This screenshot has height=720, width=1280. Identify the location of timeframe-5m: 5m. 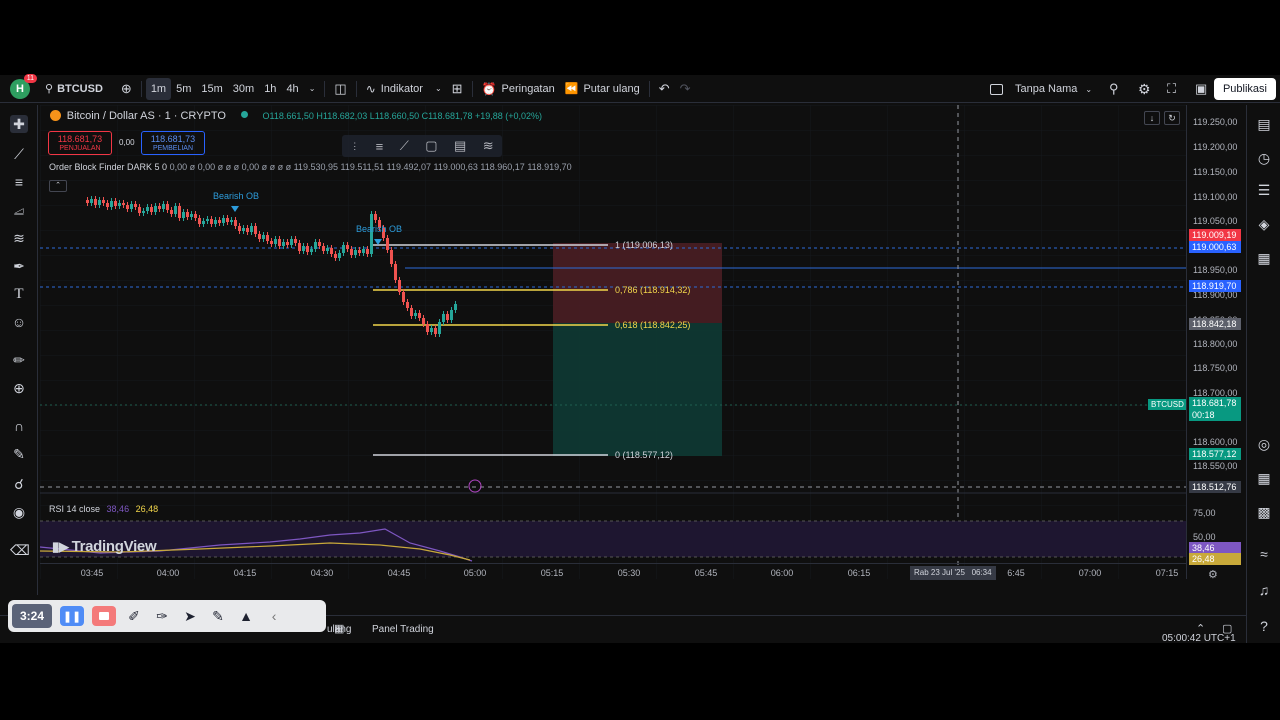
(183, 89).